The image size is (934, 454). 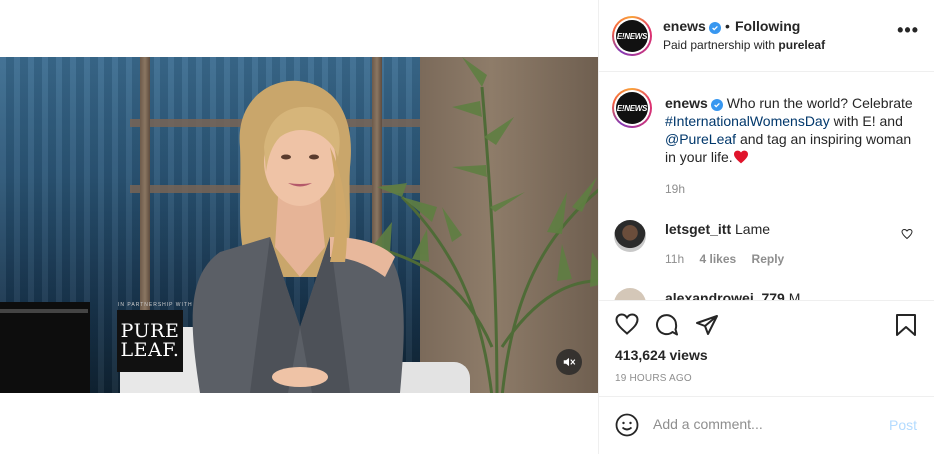 I want to click on smiley-icon, so click(x=627, y=425).